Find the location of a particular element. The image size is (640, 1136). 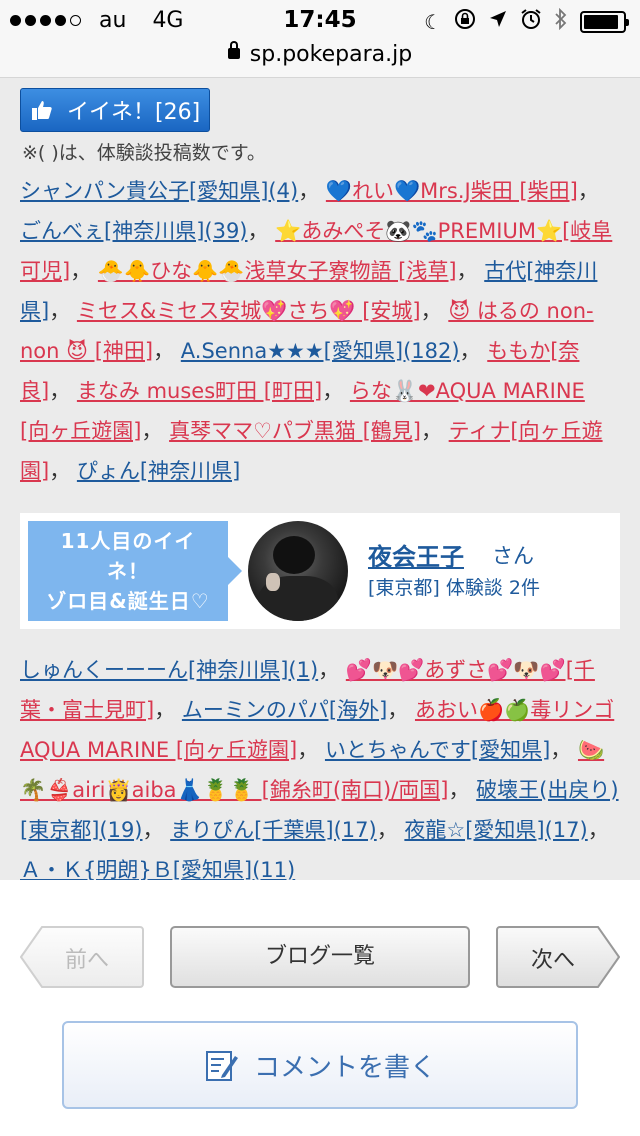

badge-line: ゾロ目&誕生日♡ is located at coordinates (128, 601).